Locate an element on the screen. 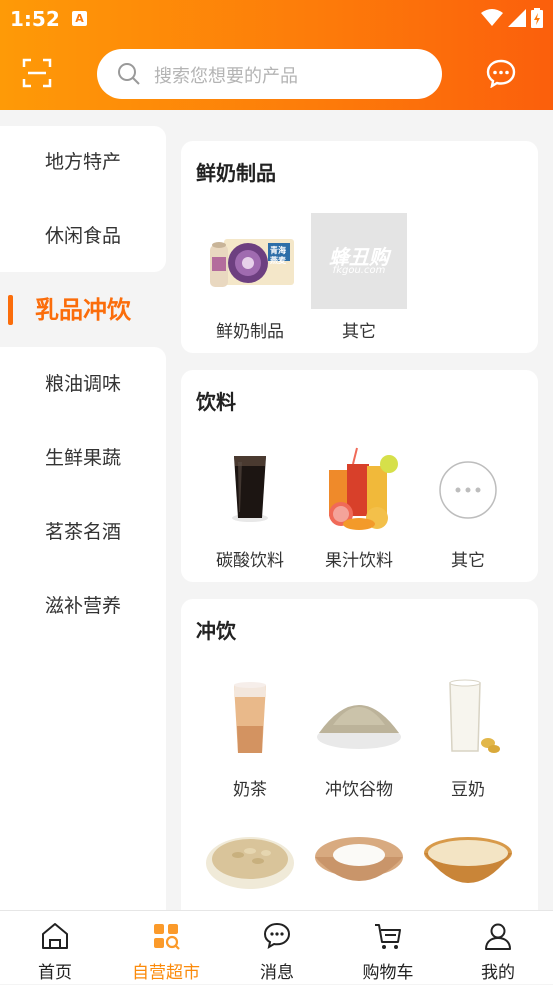 The image size is (553, 985). notification-icon: A is located at coordinates (79, 18).